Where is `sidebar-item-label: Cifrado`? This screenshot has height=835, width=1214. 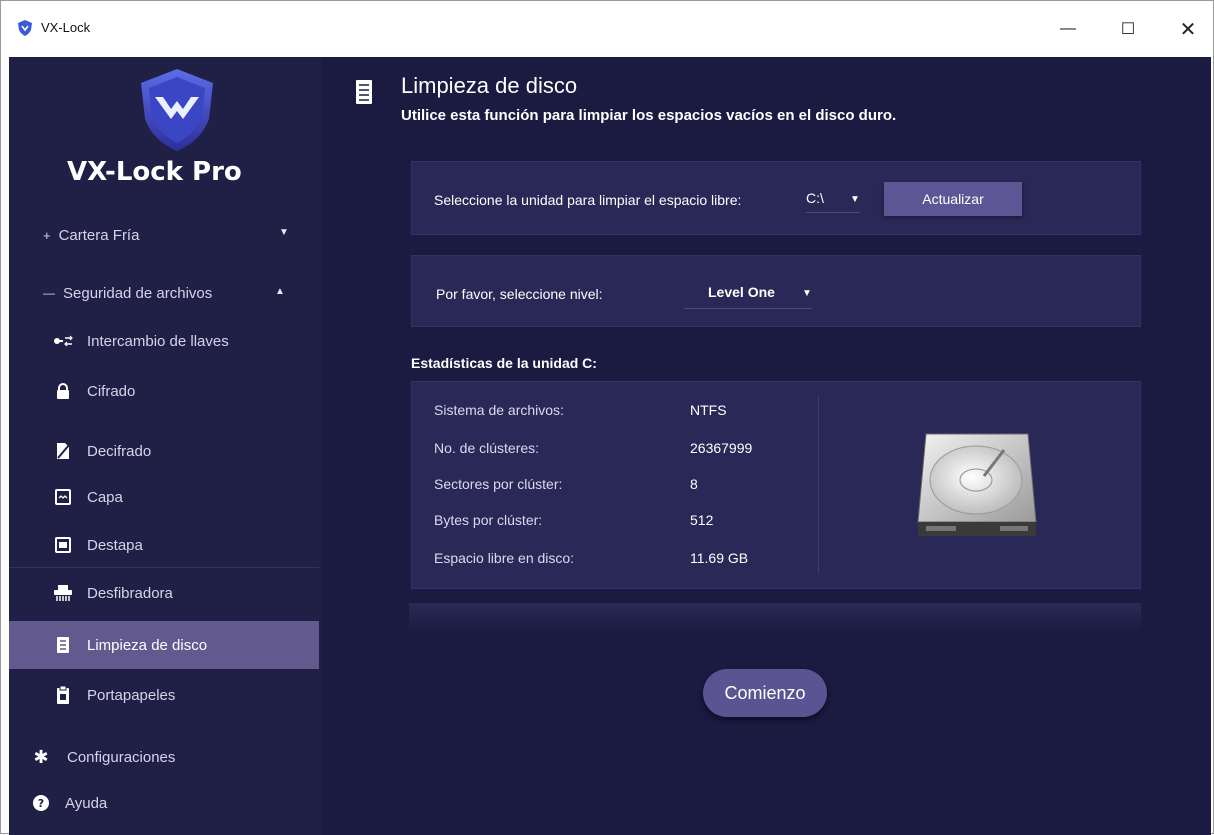
sidebar-item-label: Cifrado is located at coordinates (111, 391).